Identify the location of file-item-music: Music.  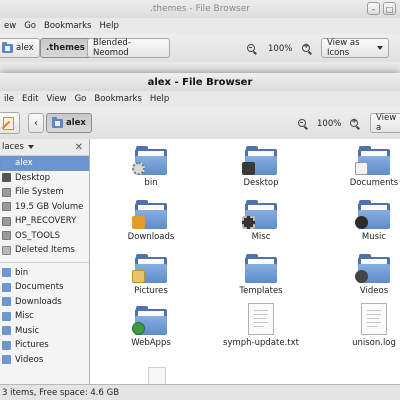
(366, 221).